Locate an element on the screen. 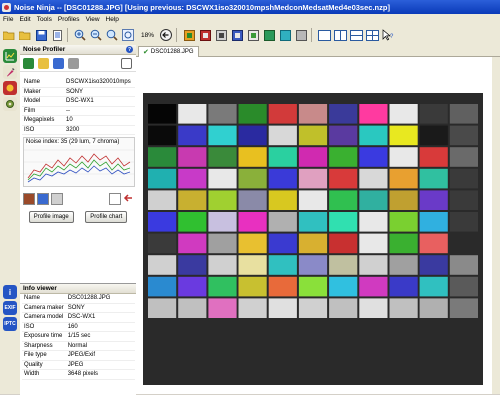  menu-profiles: Profiles is located at coordinates (69, 19).